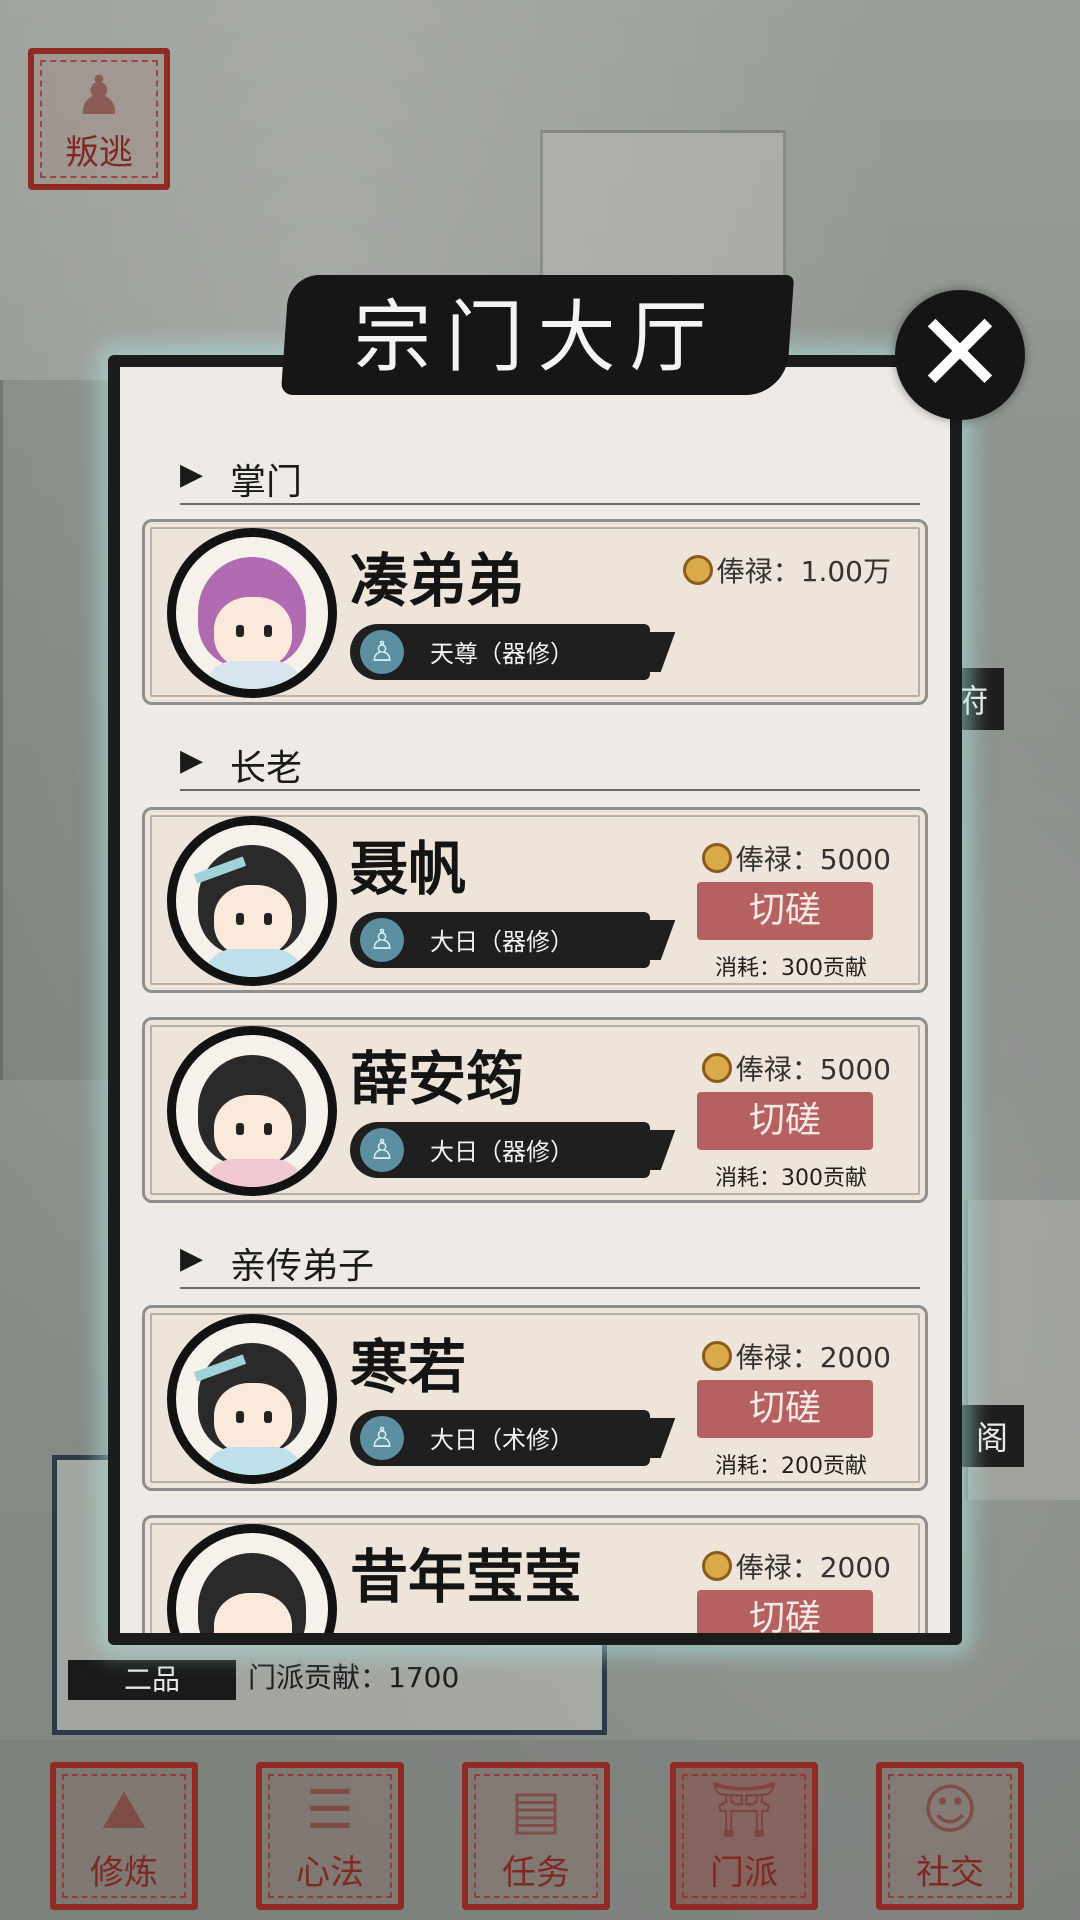 This screenshot has height=1920, width=1080. I want to click on mountain-icon: ⛰, so click(124, 1809).